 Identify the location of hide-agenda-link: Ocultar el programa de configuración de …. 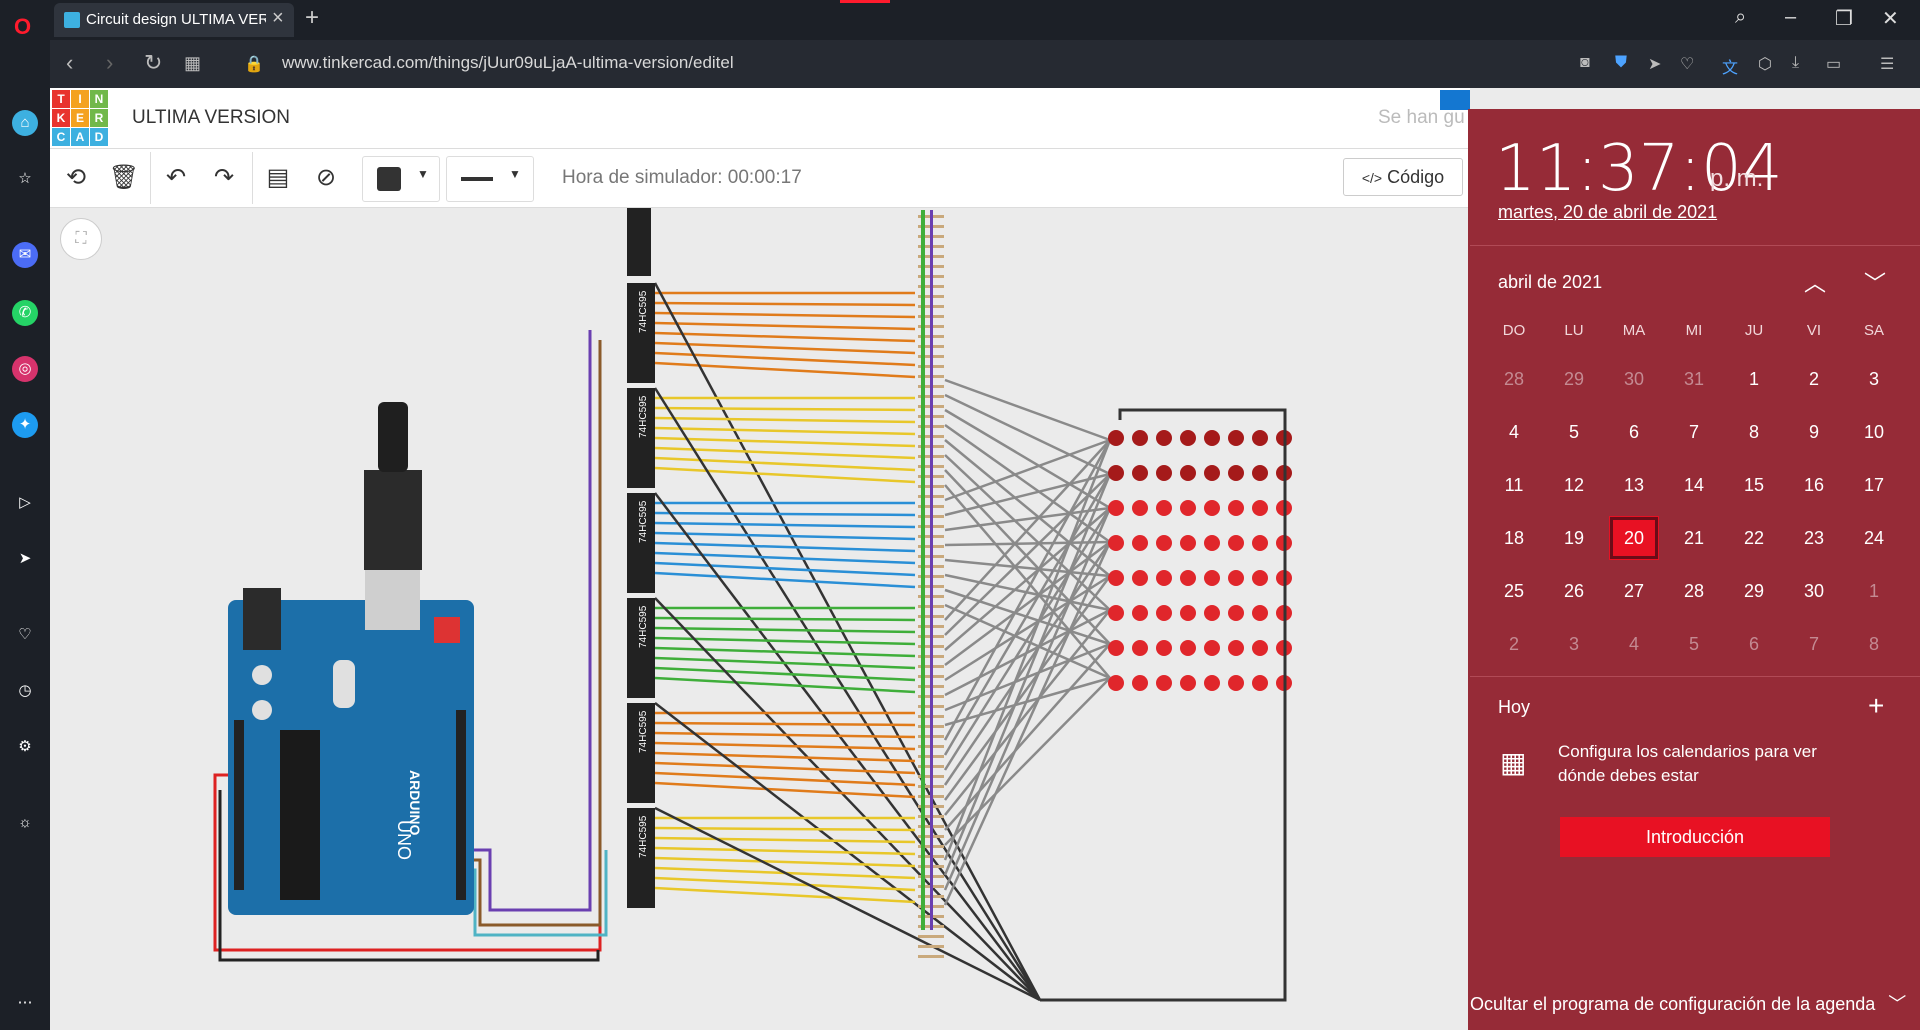
(1695, 1003).